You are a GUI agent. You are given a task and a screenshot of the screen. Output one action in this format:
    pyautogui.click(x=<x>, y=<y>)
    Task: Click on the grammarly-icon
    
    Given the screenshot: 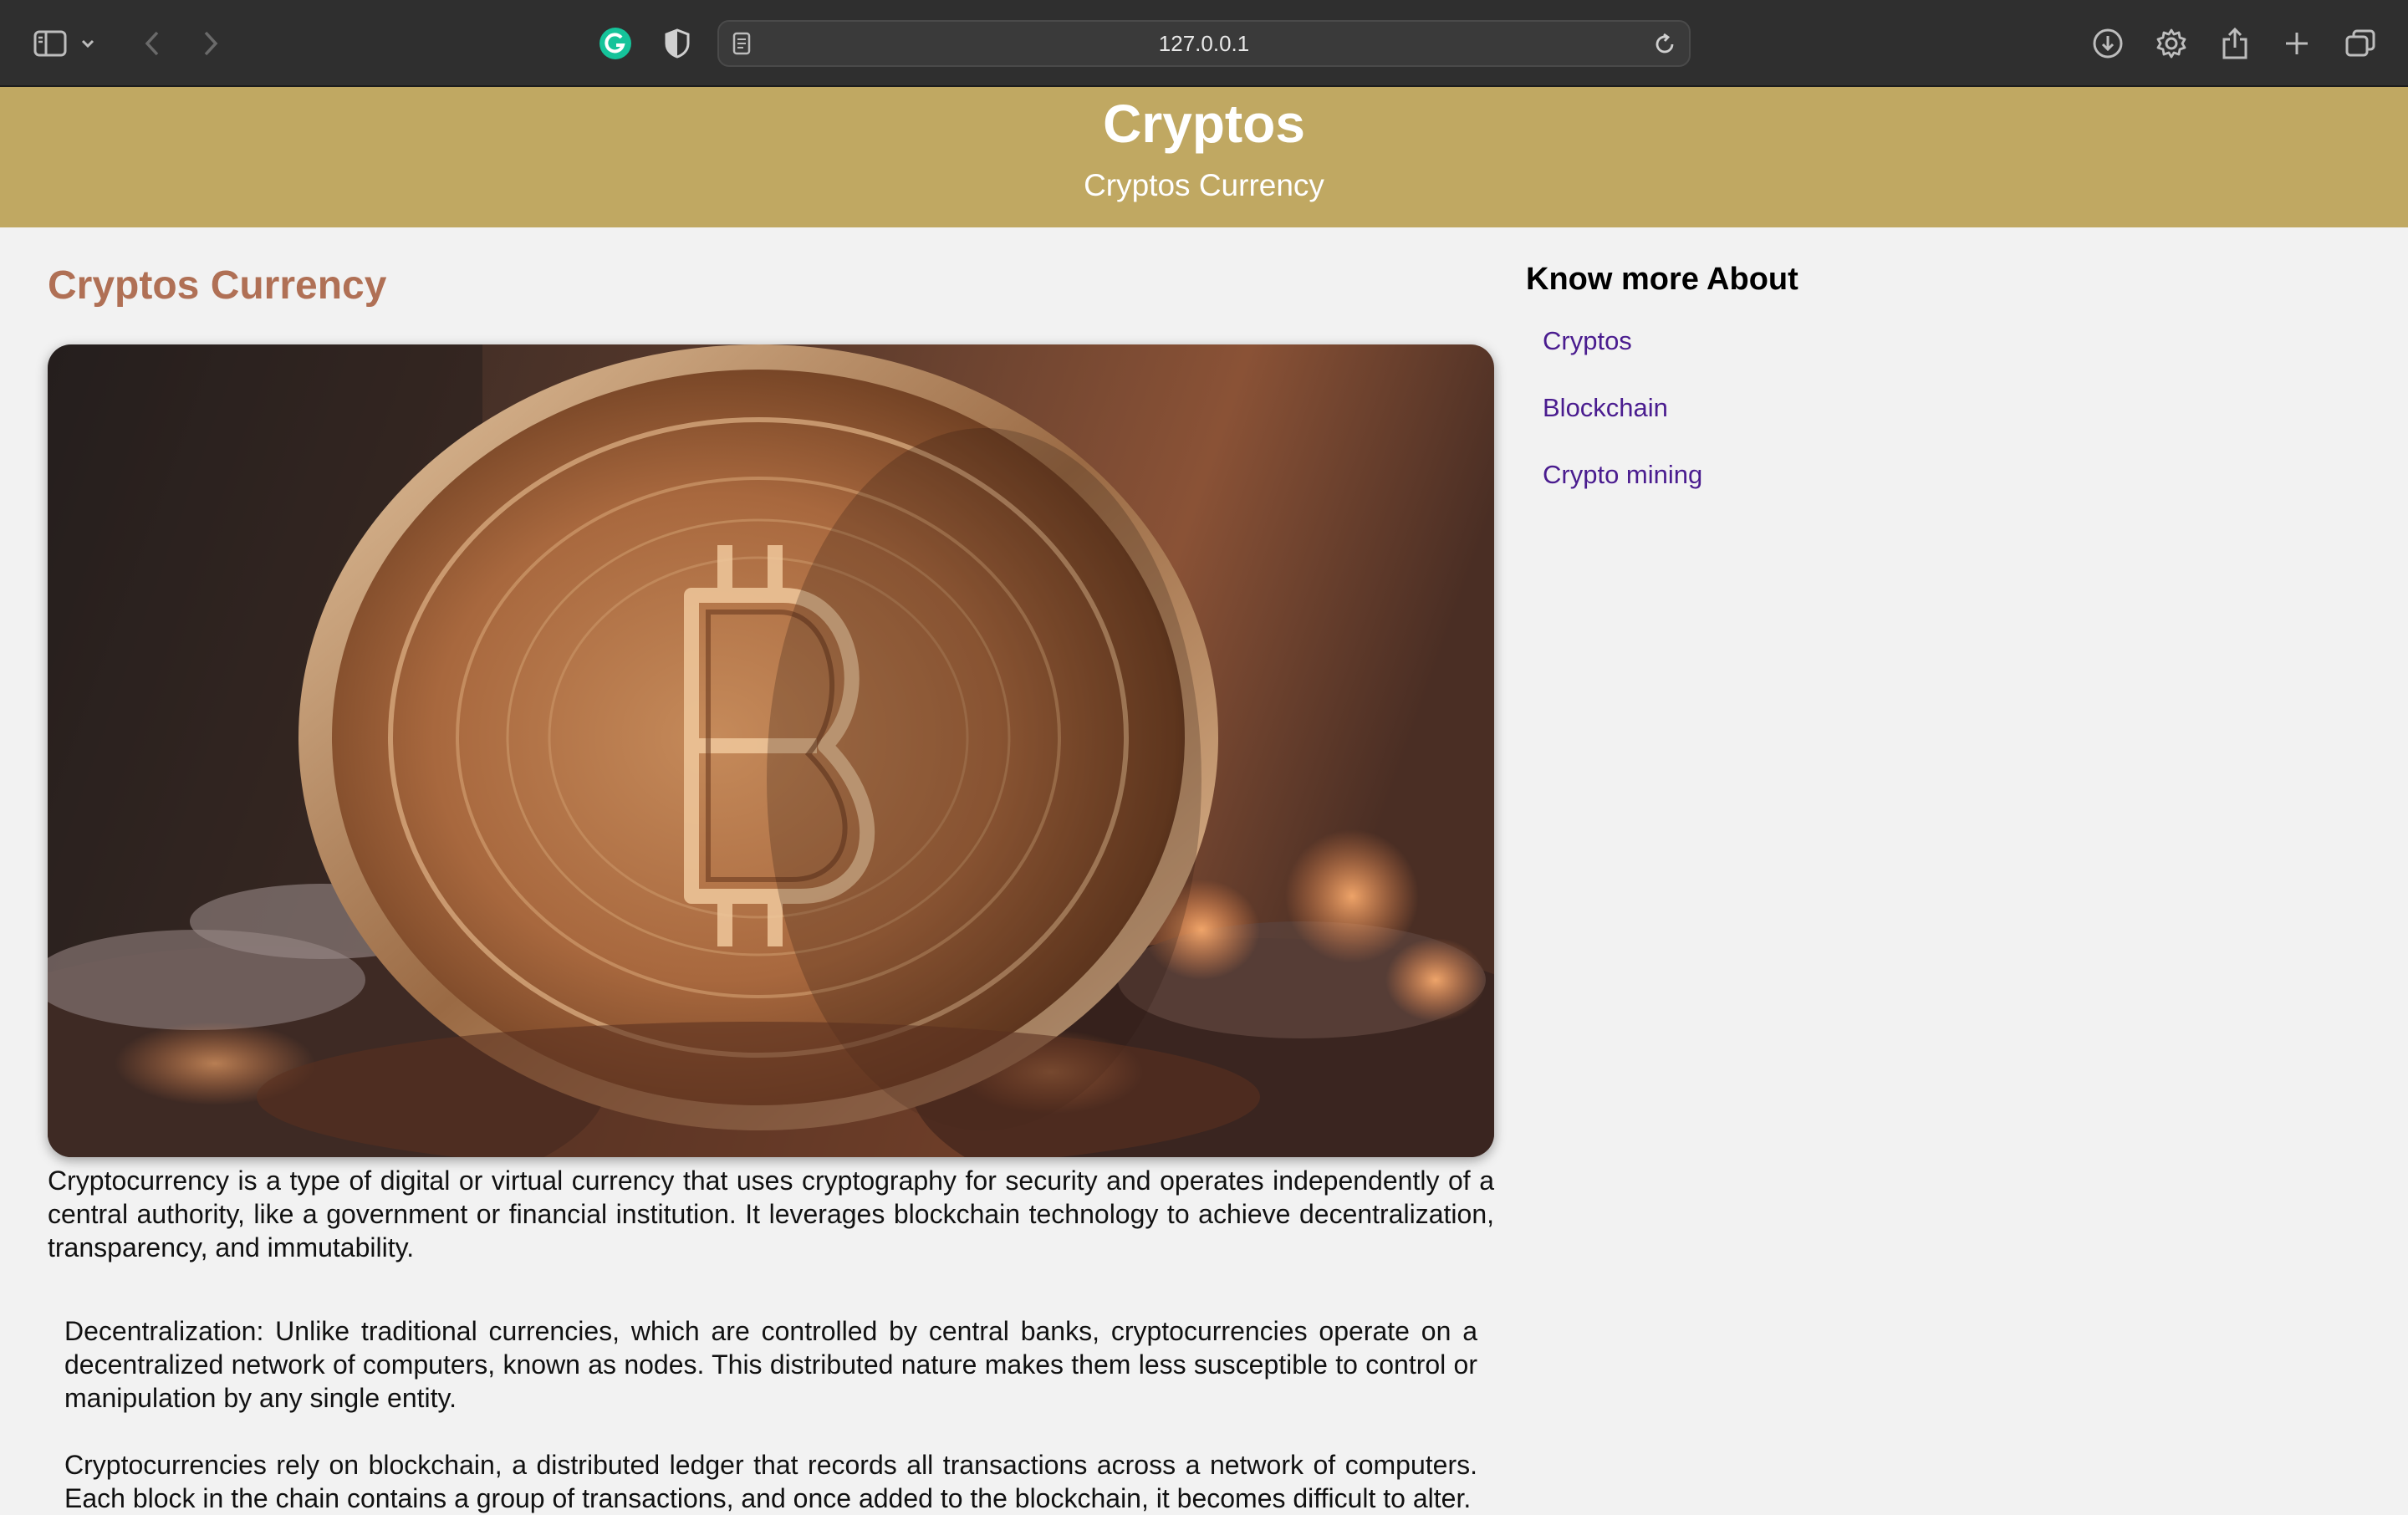 What is the action you would take?
    pyautogui.click(x=615, y=43)
    